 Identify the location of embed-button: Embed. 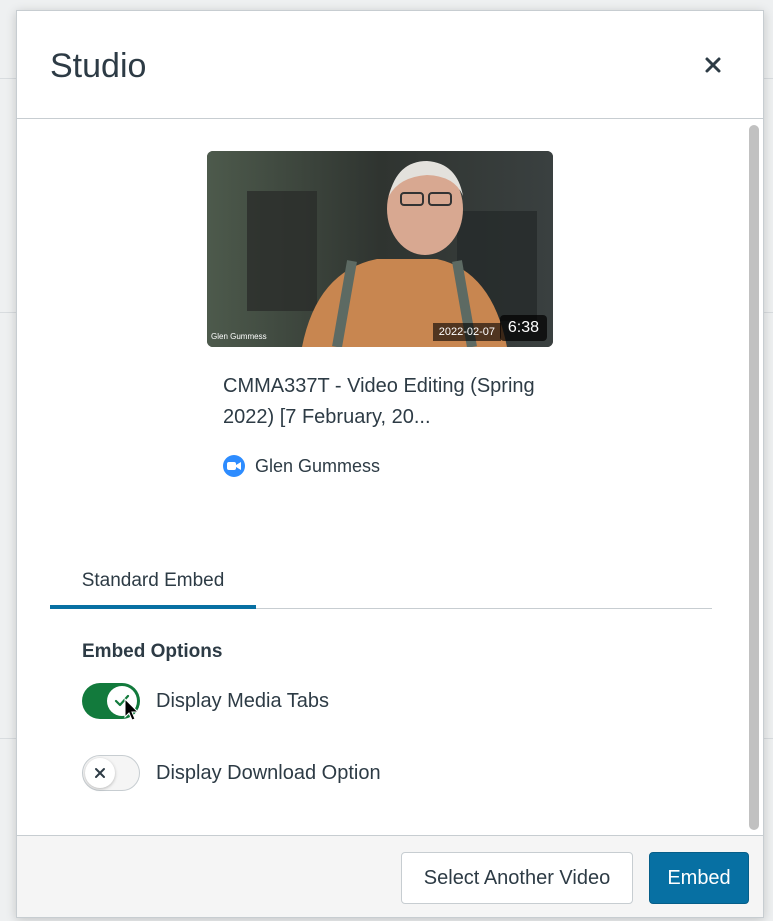
(699, 878).